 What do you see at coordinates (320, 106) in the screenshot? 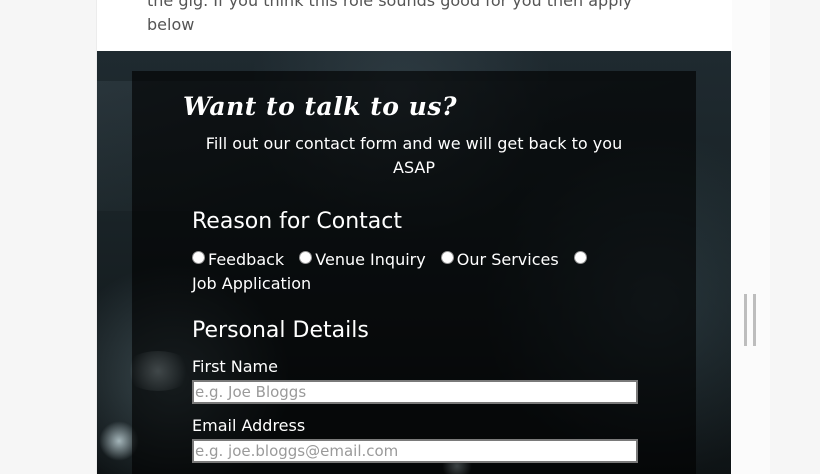
I see `form-title: Want to talk to us?` at bounding box center [320, 106].